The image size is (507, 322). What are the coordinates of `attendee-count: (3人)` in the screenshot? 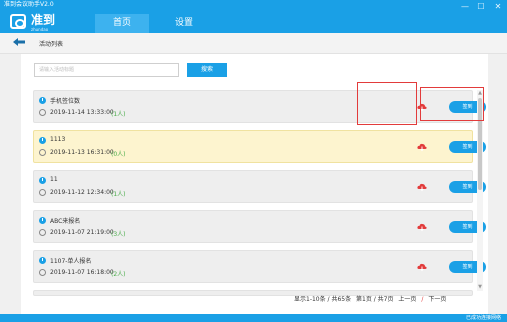 It's located at (118, 234).